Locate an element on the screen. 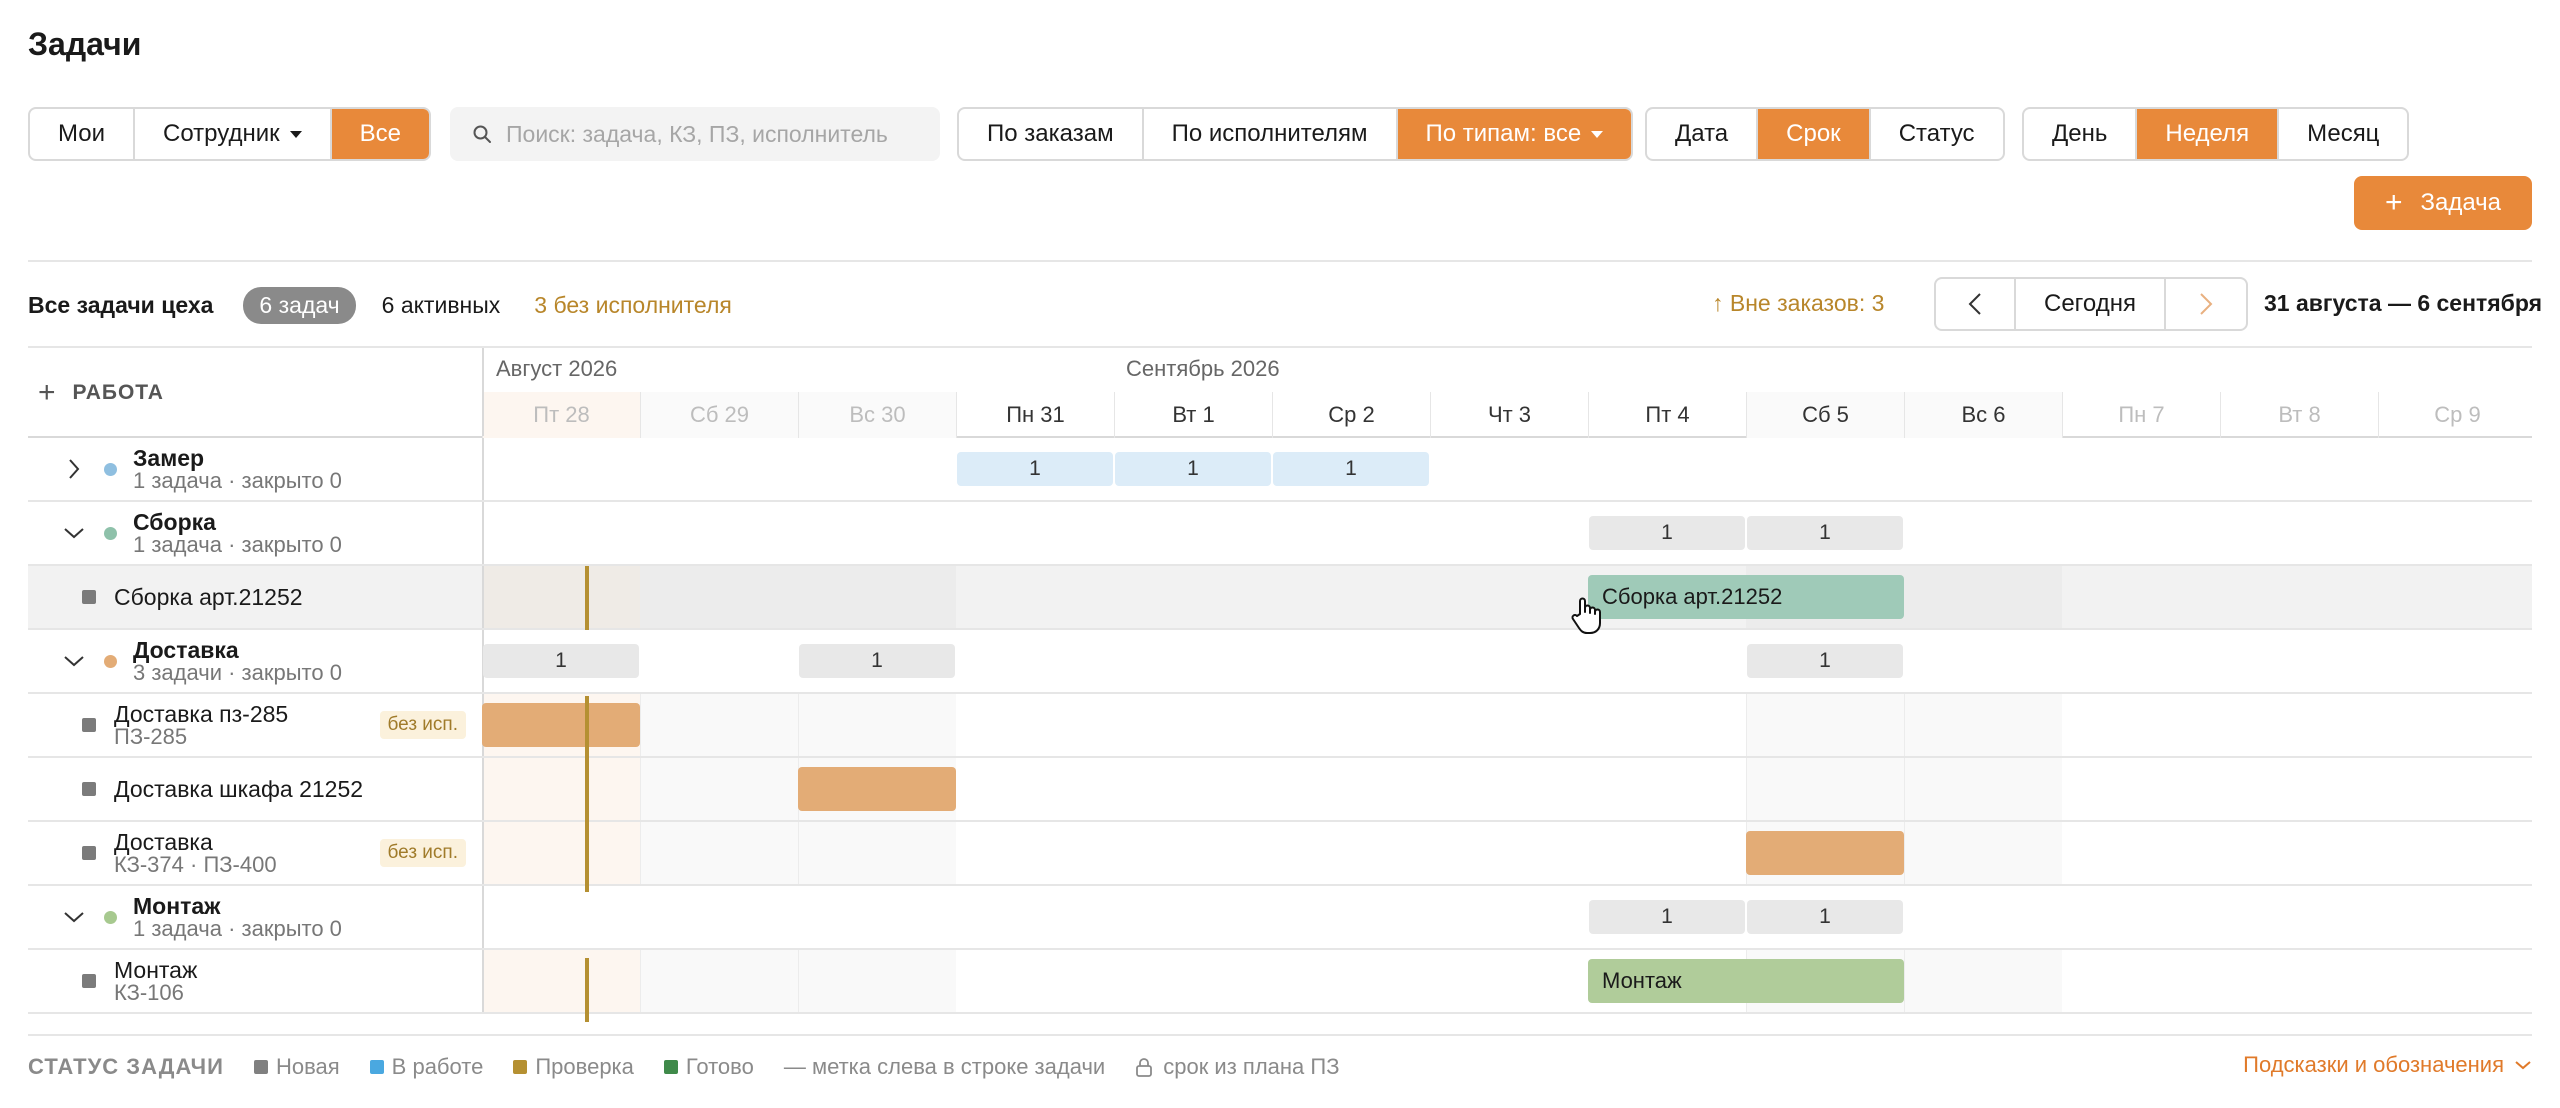  task-ref: КЗ-106 is located at coordinates (149, 992).